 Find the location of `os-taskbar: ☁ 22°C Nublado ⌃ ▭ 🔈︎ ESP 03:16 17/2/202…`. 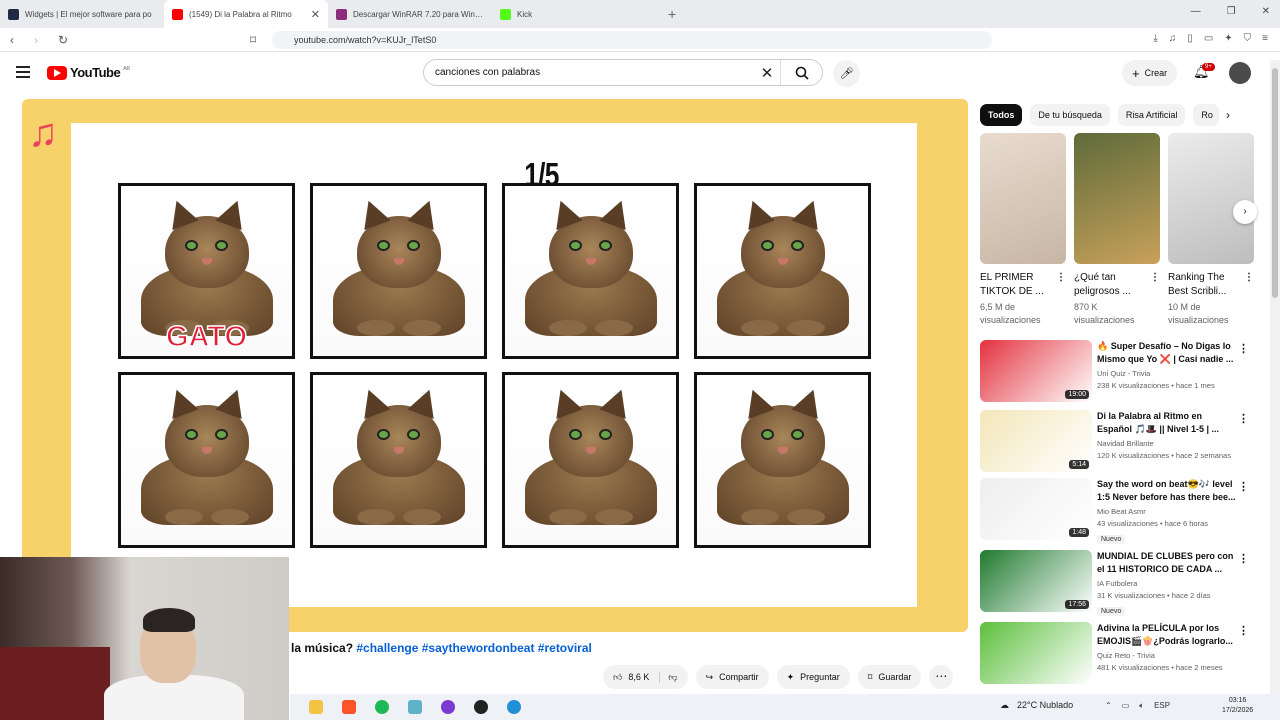

os-taskbar: ☁ 22°C Nublado ⌃ ▭ 🔈︎ ESP 03:16 17/2/202… is located at coordinates (785, 707).